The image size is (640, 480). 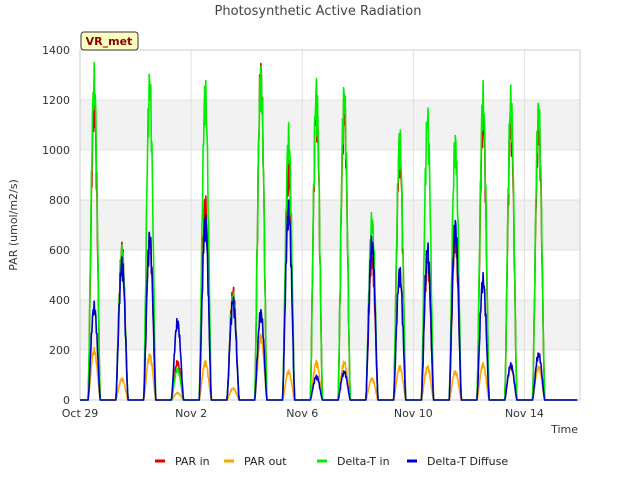 I want to click on y-axis-label: PAR (umol/m2/s), so click(x=13, y=225).